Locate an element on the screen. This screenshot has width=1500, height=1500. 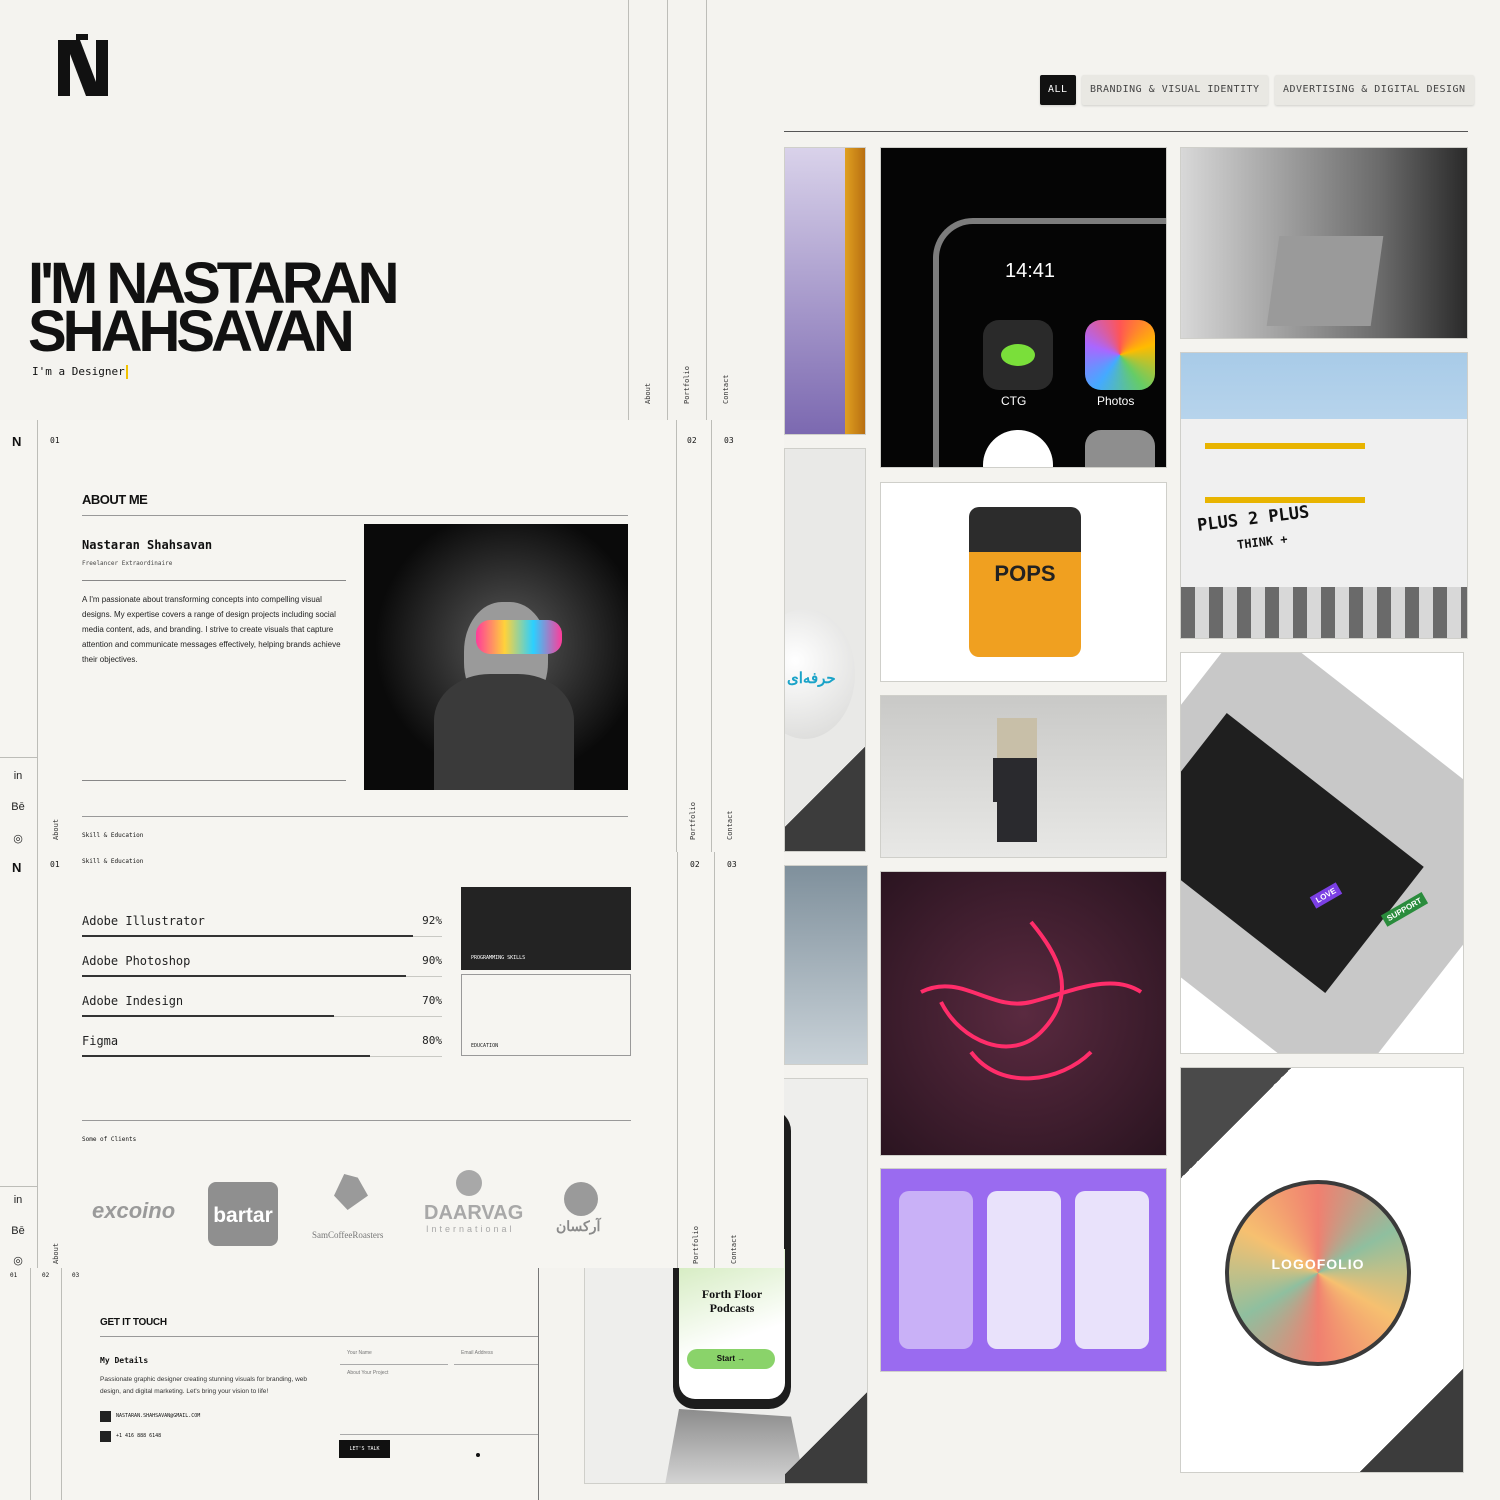
client-logo-samcoffee: SamCoffeeRoasters is located at coordinates (358, 1208).